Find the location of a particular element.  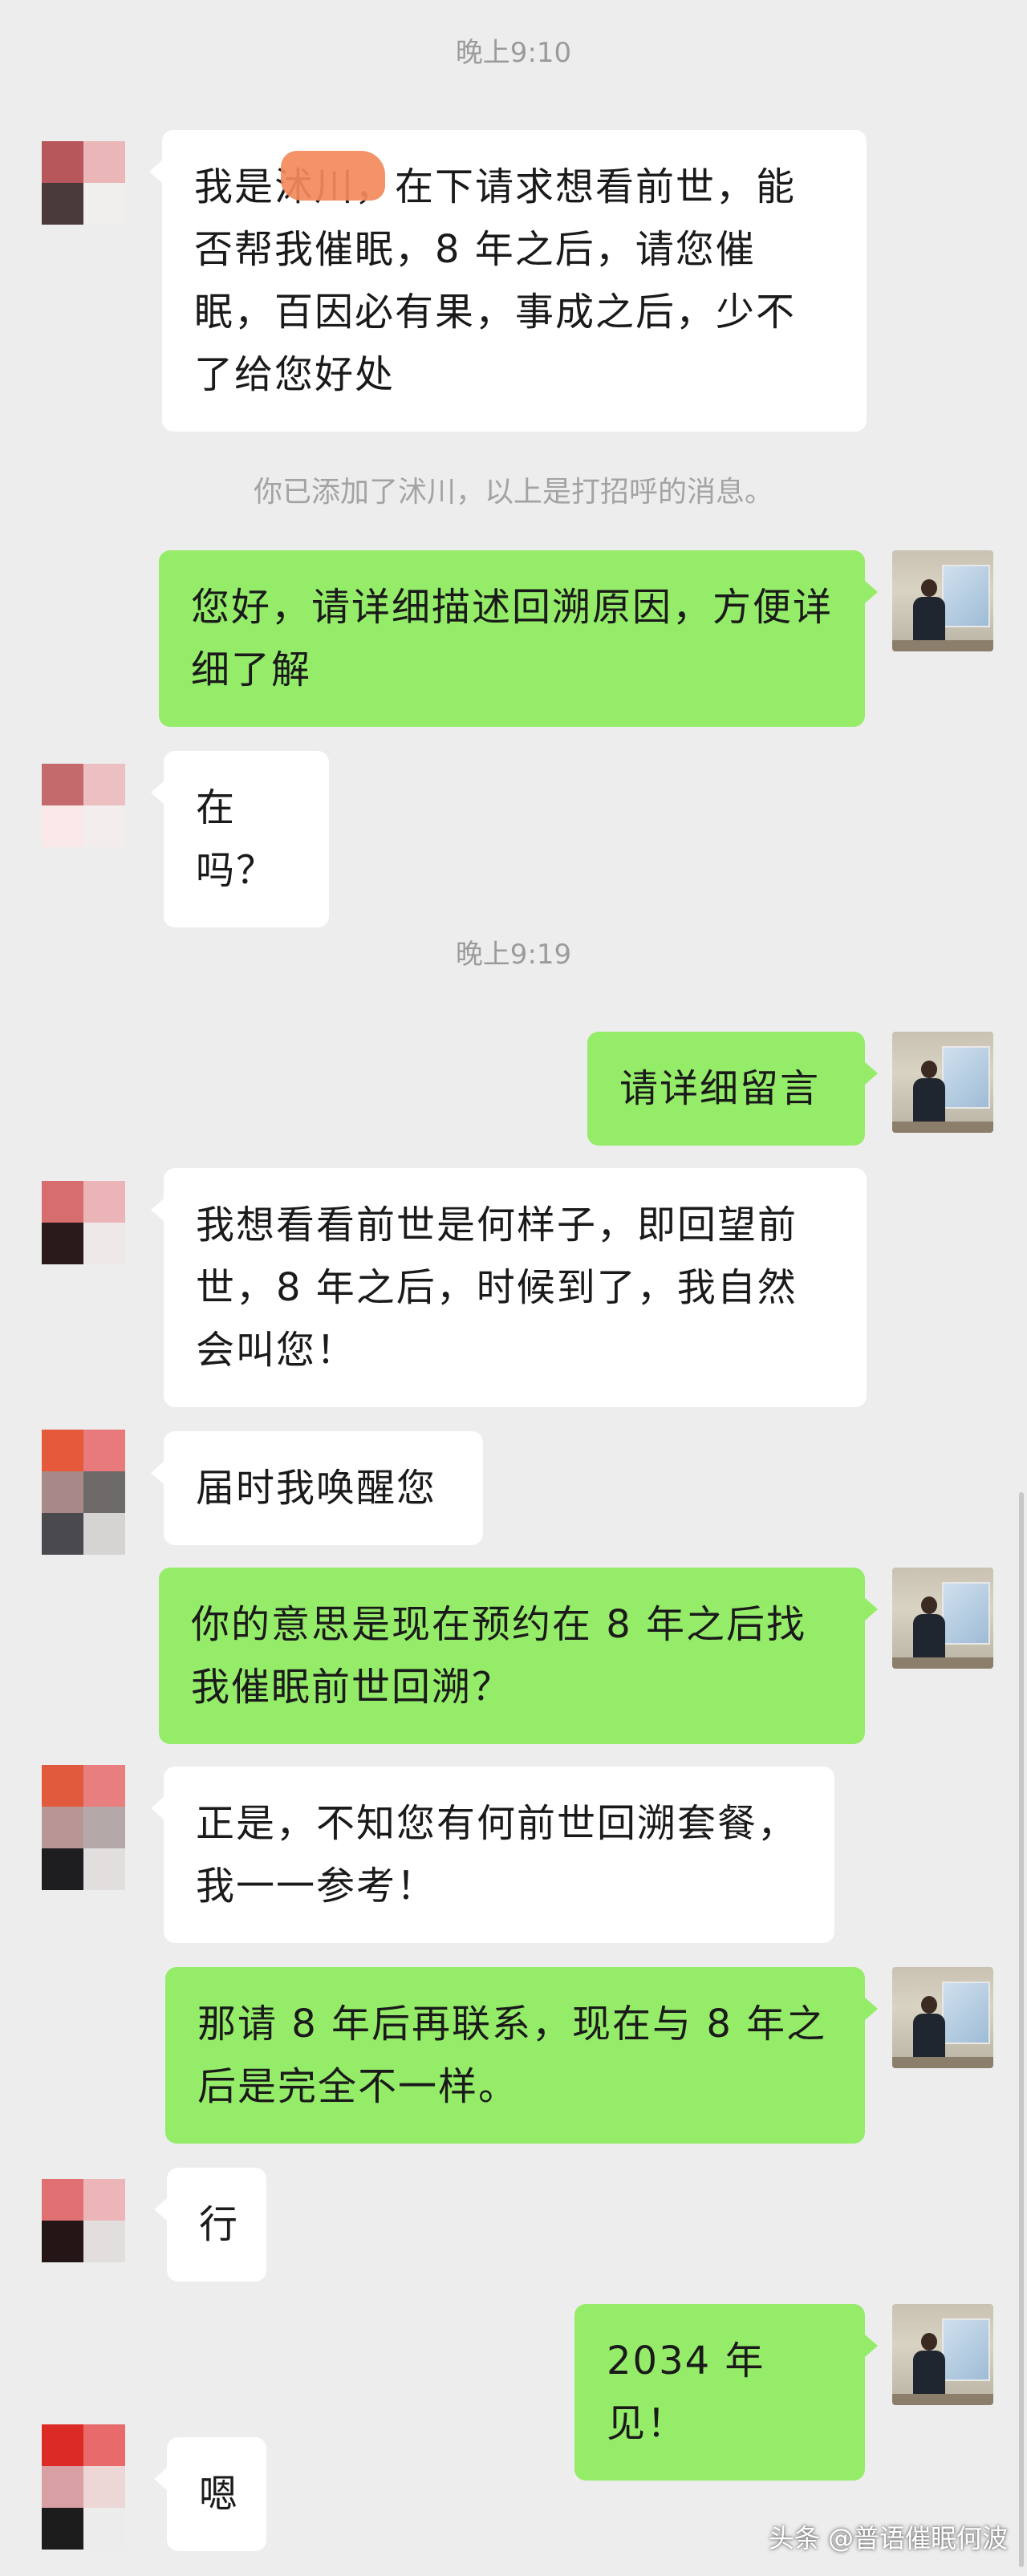

message-bubble-outgoing: 2034 年见！ is located at coordinates (726, 2392).